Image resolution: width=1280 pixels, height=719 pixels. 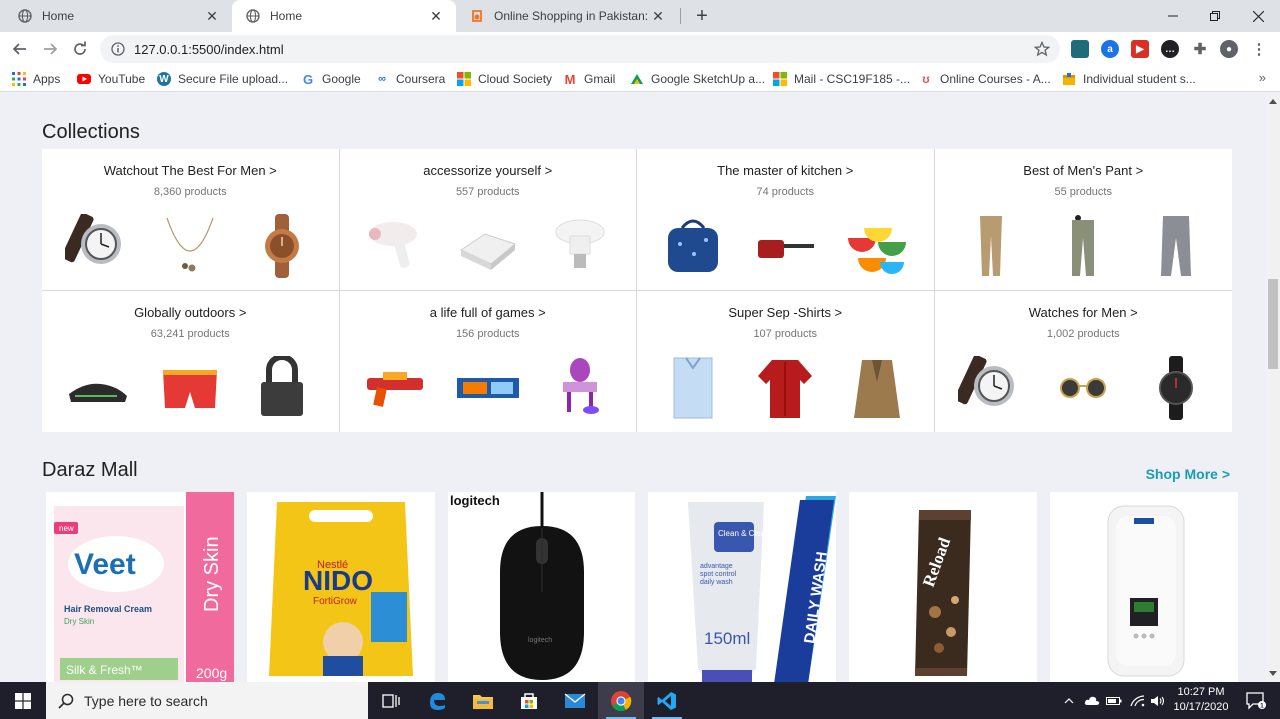 I want to click on black-watch-thumbnail, so click(x=1176, y=388).